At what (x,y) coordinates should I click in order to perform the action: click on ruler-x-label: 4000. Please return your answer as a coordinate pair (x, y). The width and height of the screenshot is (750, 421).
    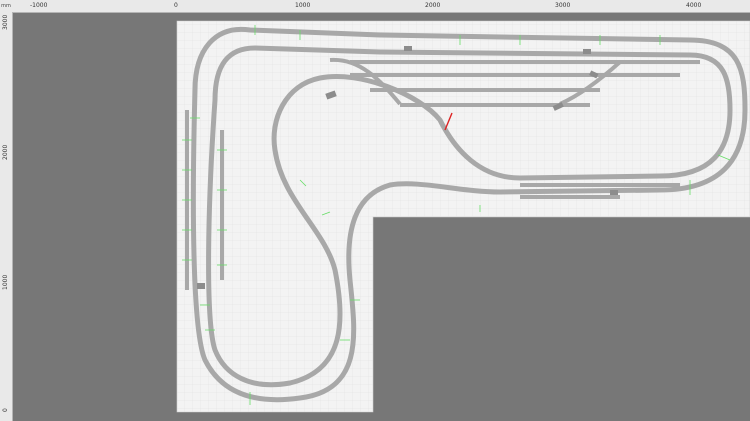
    Looking at the image, I should click on (694, 5).